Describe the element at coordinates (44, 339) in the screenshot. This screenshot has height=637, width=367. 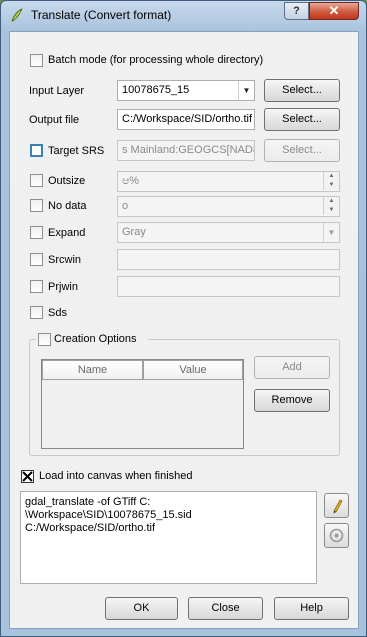
I see `creation-options-toggle` at that location.